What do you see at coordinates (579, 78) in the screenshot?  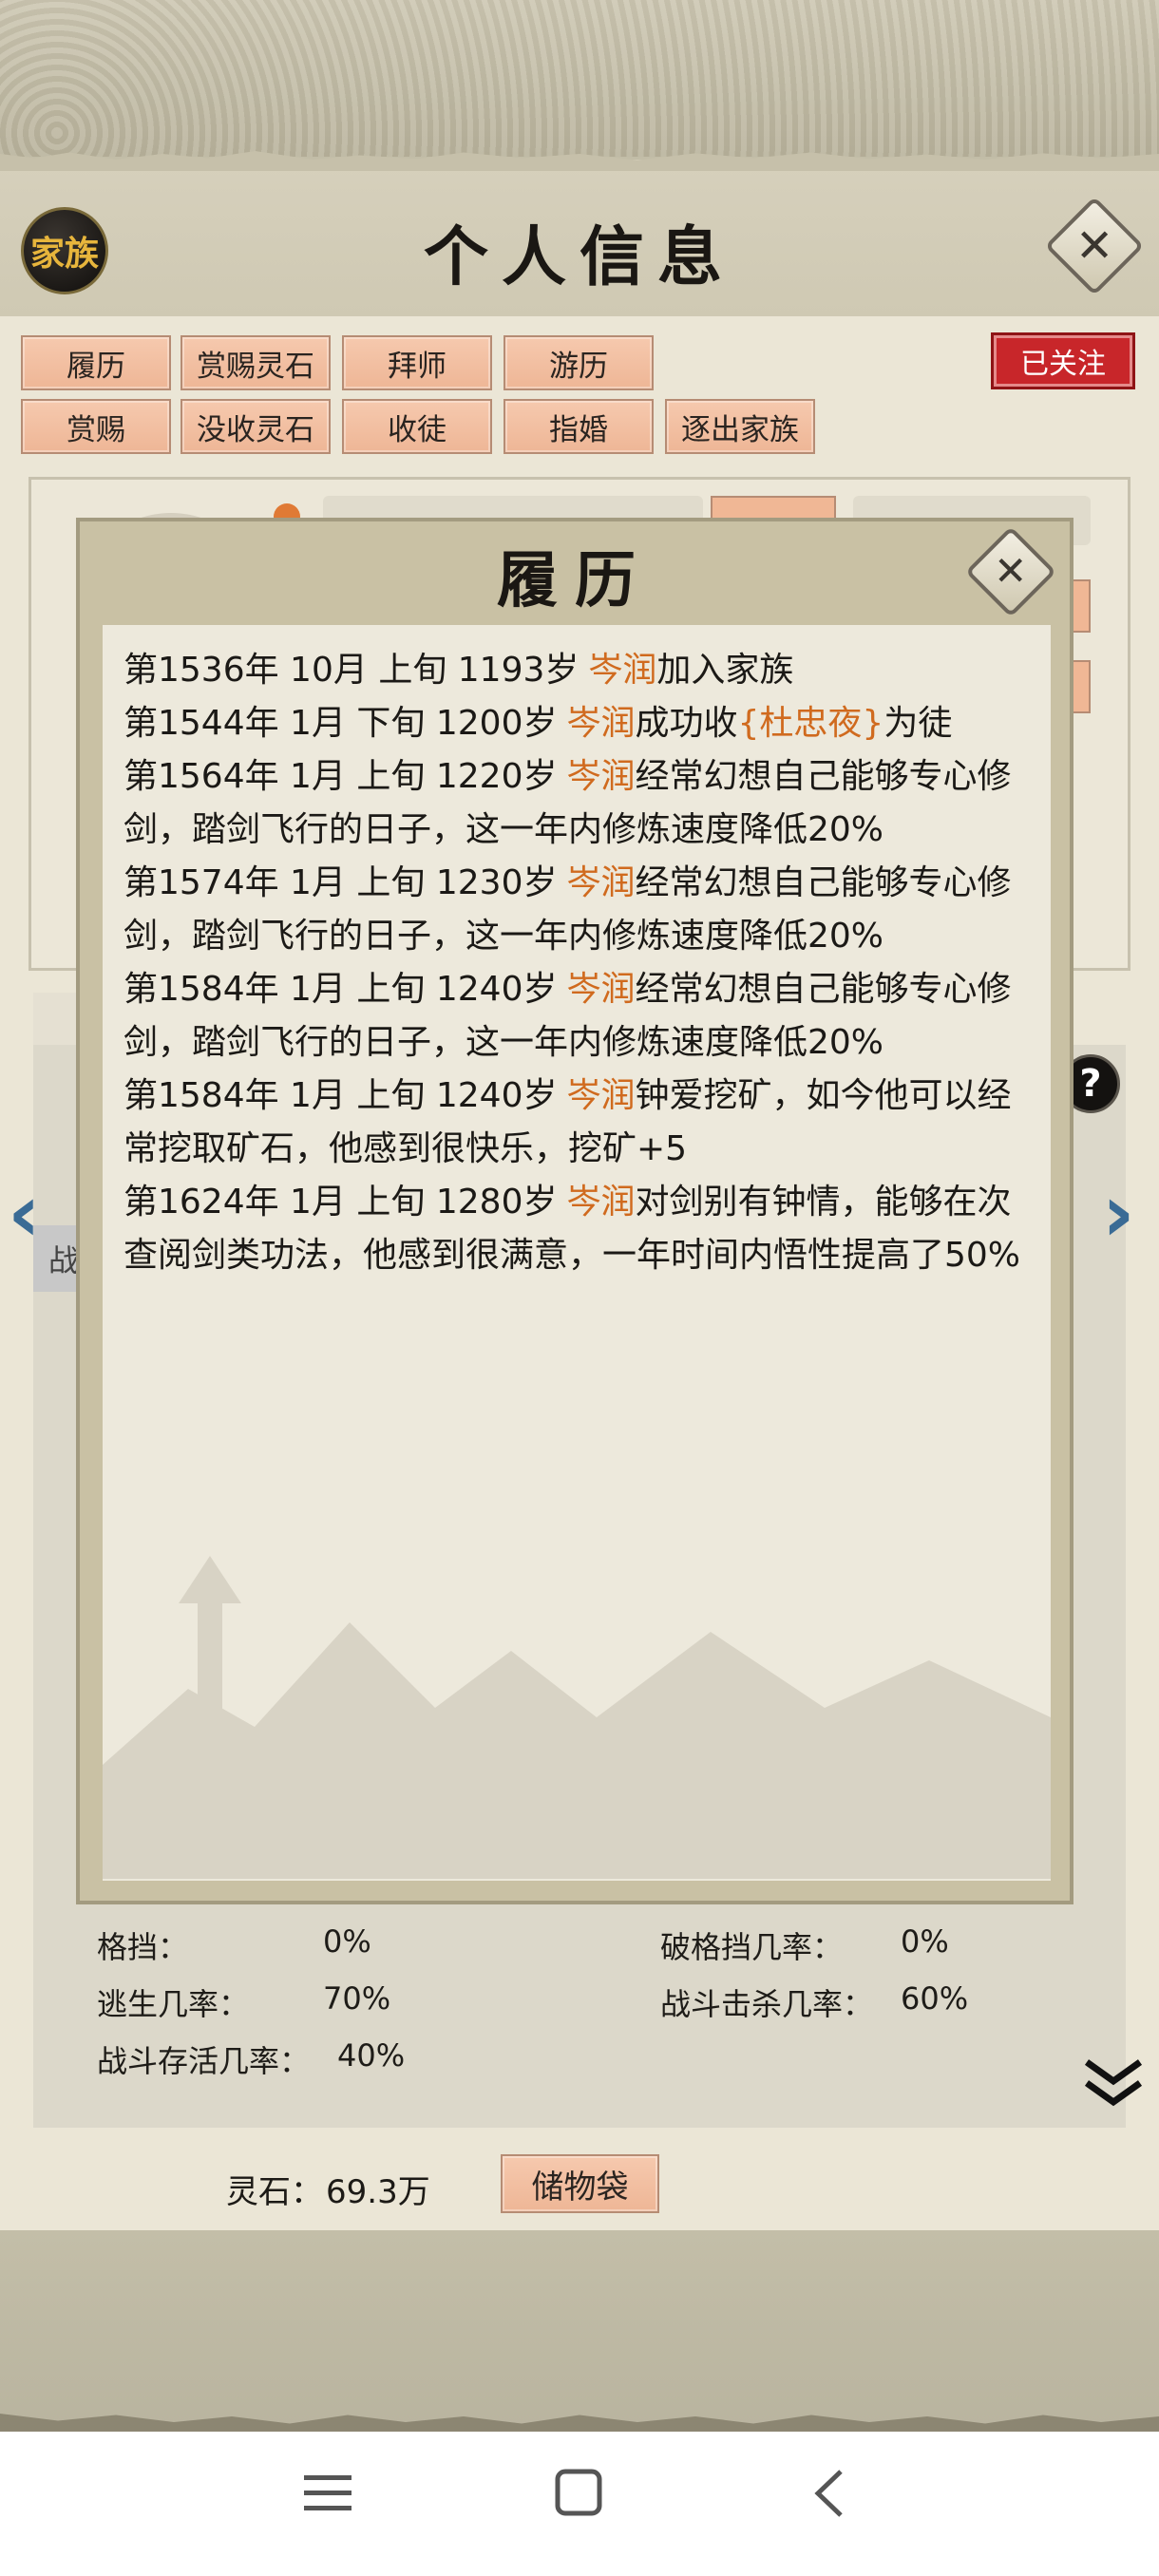 I see `top-decoration` at bounding box center [579, 78].